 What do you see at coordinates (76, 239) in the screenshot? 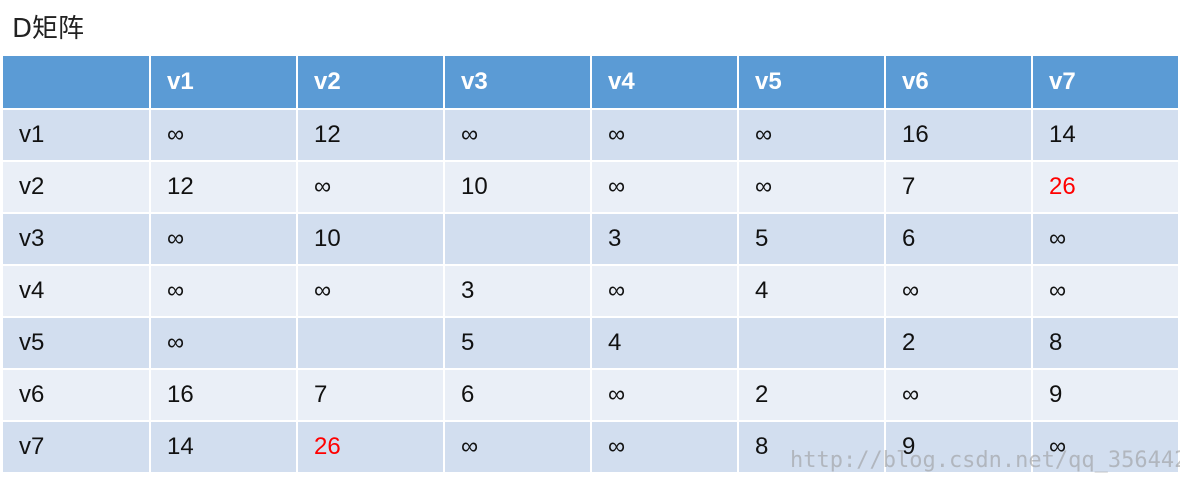
I see `row-header-cell: v3` at bounding box center [76, 239].